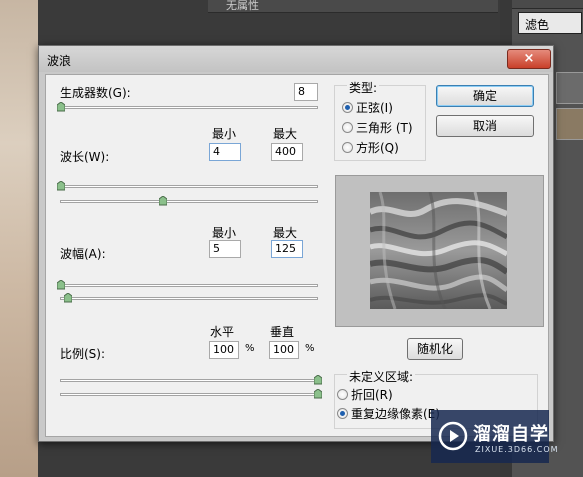 The image size is (583, 477). What do you see at coordinates (381, 376) in the screenshot?
I see `undefined-area-title: 未定义区域:` at bounding box center [381, 376].